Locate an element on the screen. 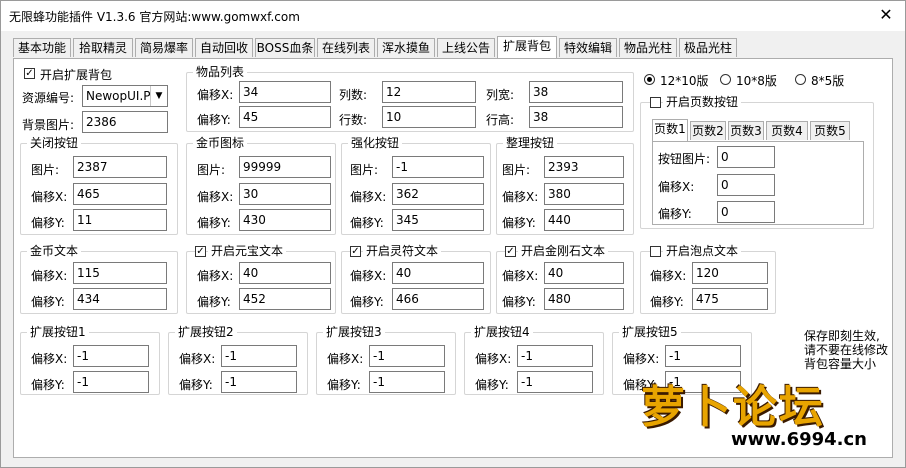 The width and height of the screenshot is (906, 468). page-tab-1: 页数1 is located at coordinates (670, 130).